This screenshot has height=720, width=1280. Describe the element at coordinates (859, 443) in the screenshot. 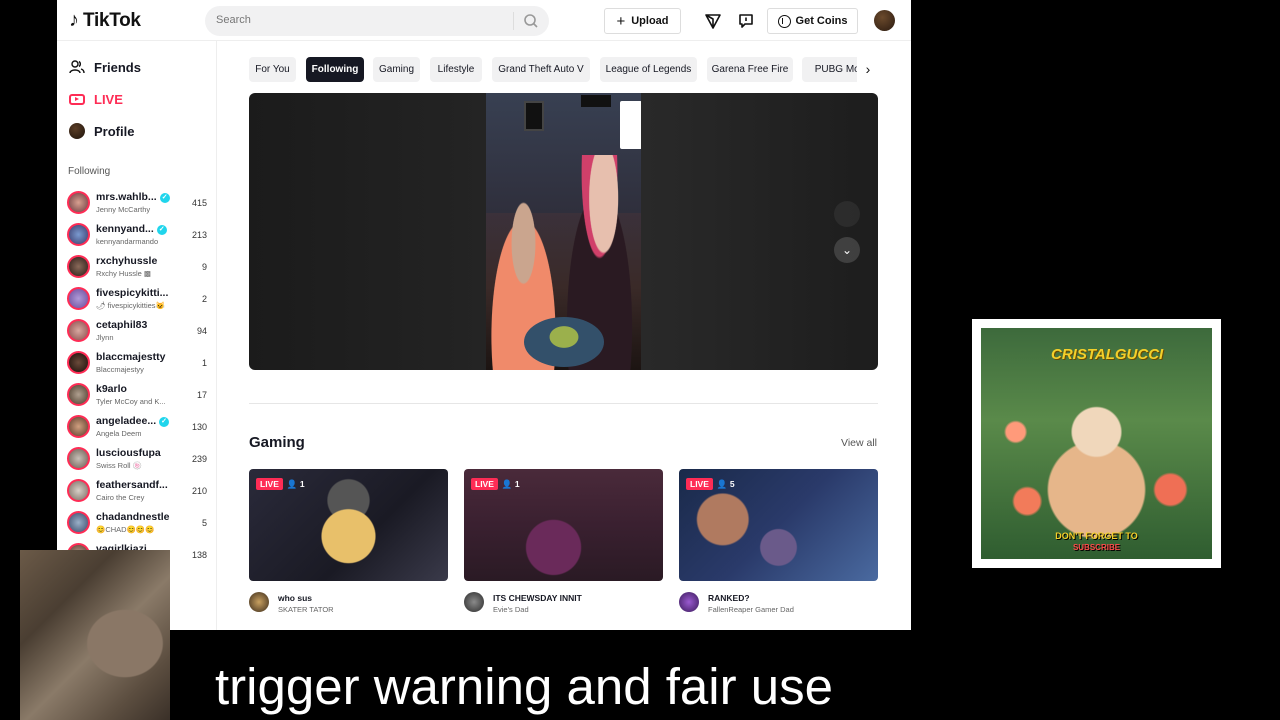

I see `view-all-link: View all` at that location.